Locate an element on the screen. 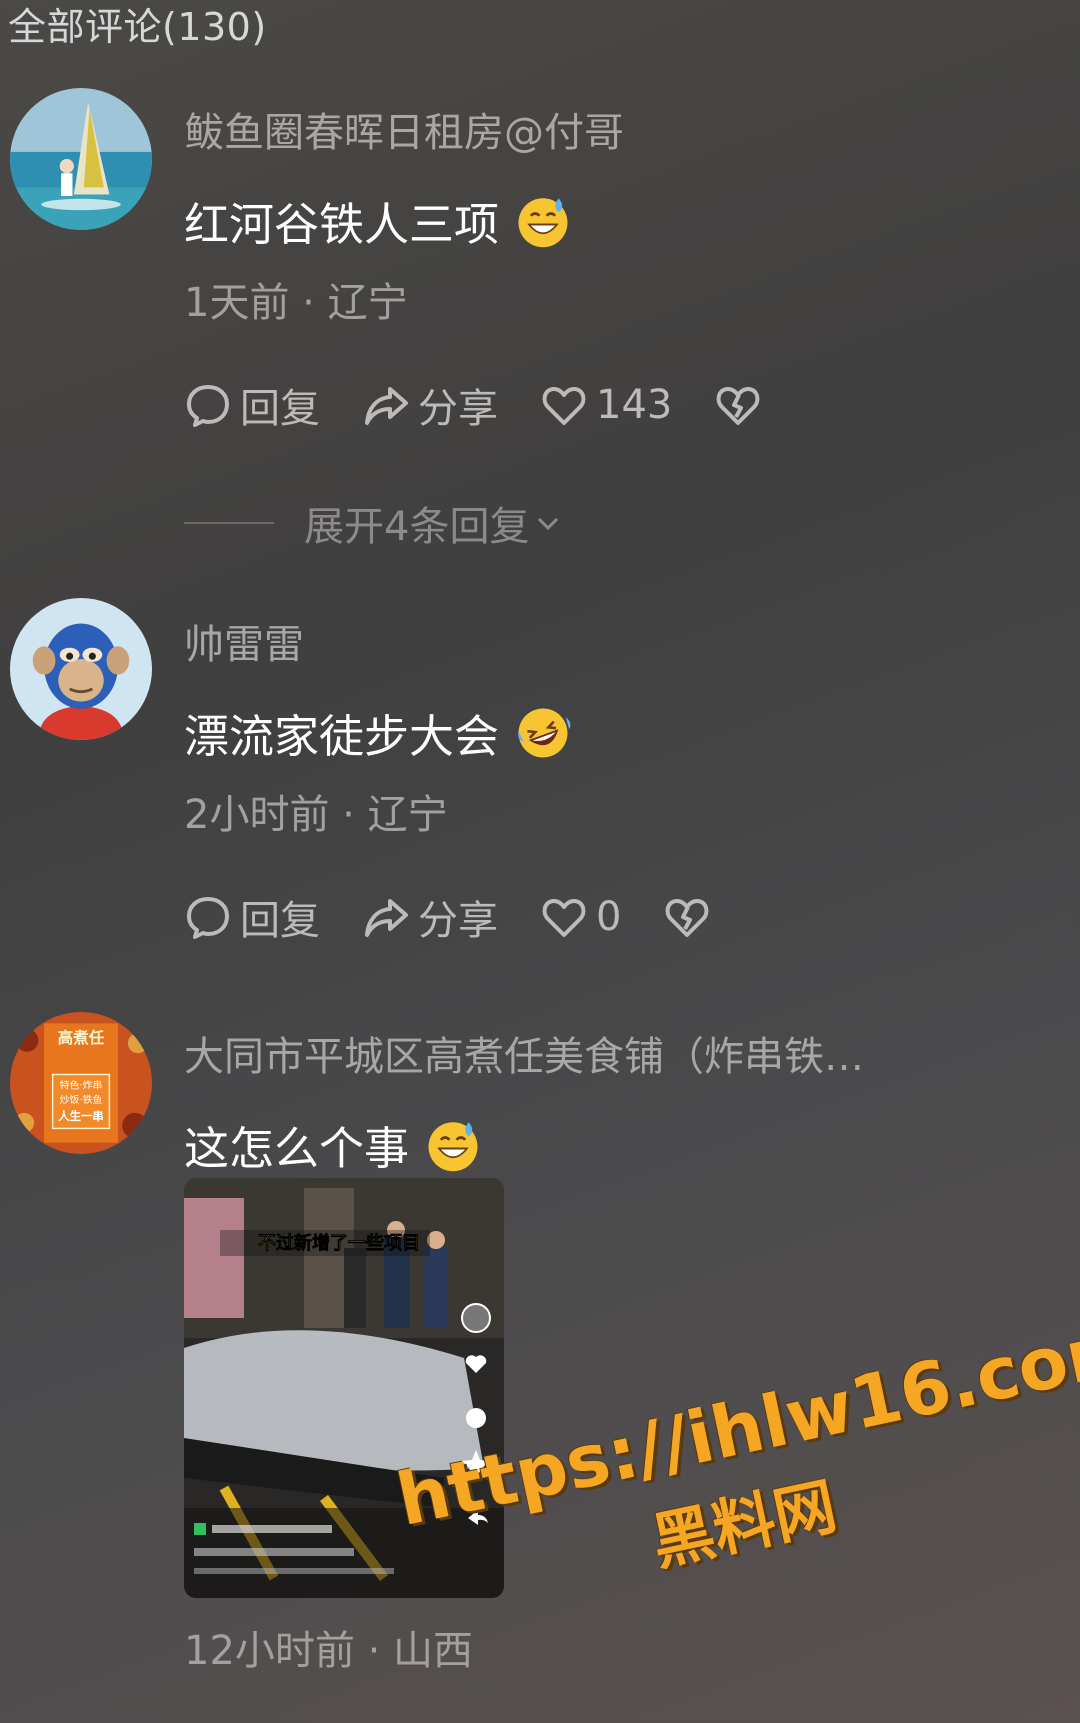  comment-username: 帅雷雷 is located at coordinates (244, 641).